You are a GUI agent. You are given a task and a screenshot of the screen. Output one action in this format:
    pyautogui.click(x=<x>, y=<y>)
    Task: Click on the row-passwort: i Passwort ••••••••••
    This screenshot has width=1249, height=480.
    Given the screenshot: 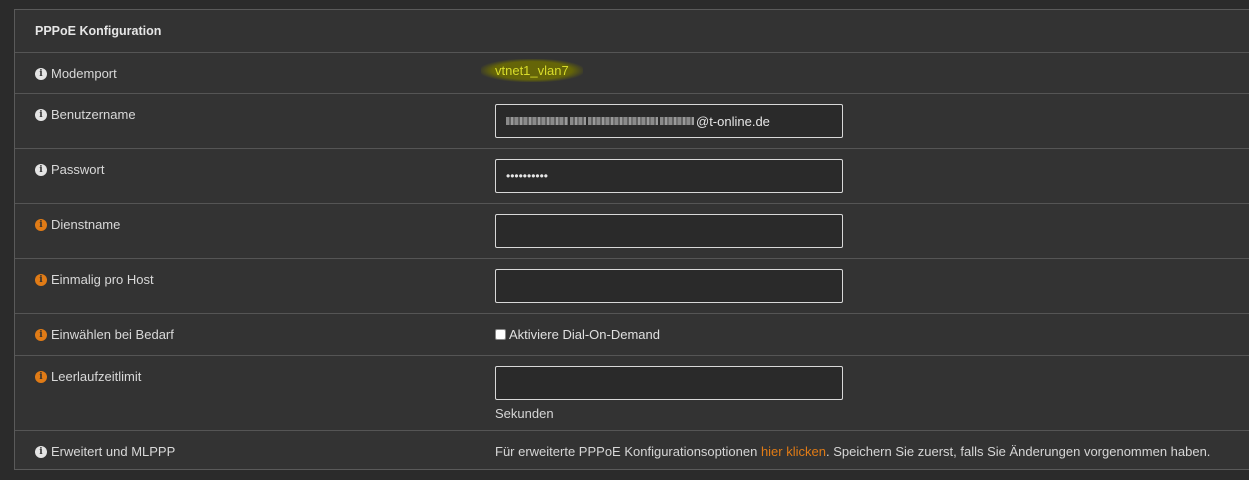 What is the action you would take?
    pyautogui.click(x=632, y=176)
    